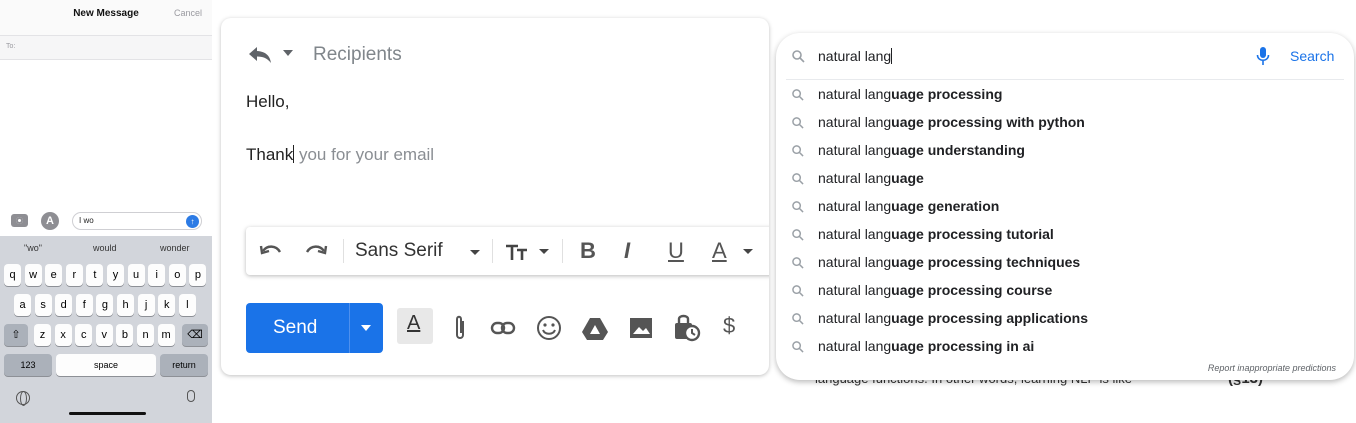  What do you see at coordinates (415, 326) in the screenshot?
I see `formatting-options-button: A` at bounding box center [415, 326].